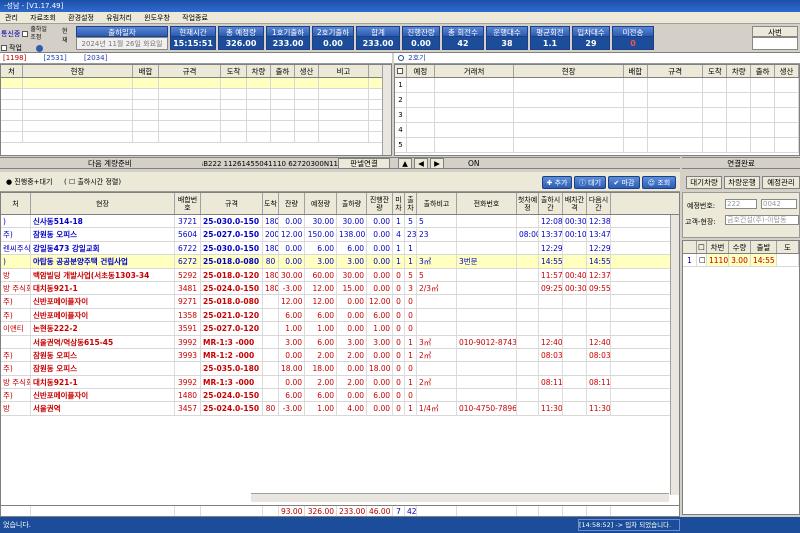 This screenshot has height=533, width=800. What do you see at coordinates (741, 204) in the screenshot?
I see `plan-number-field: 222` at bounding box center [741, 204].